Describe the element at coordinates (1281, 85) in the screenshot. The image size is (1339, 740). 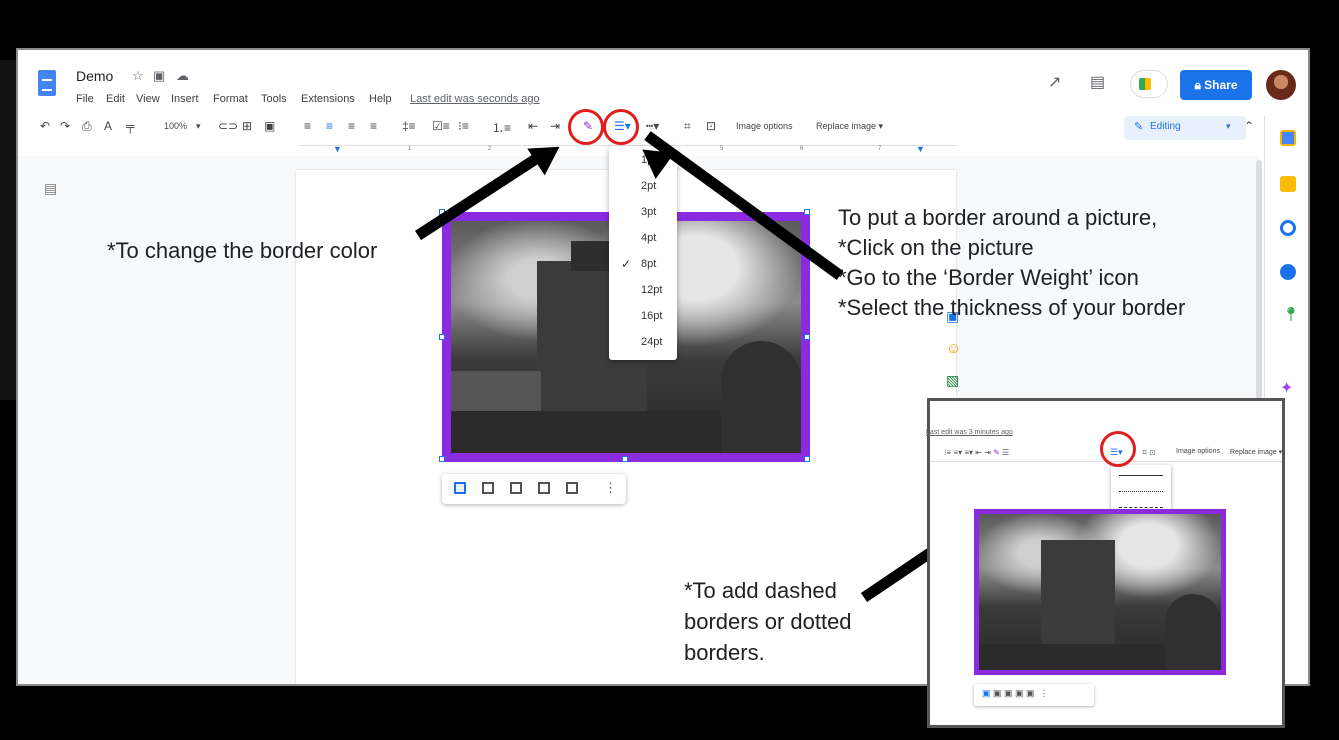
I see `avatar` at that location.